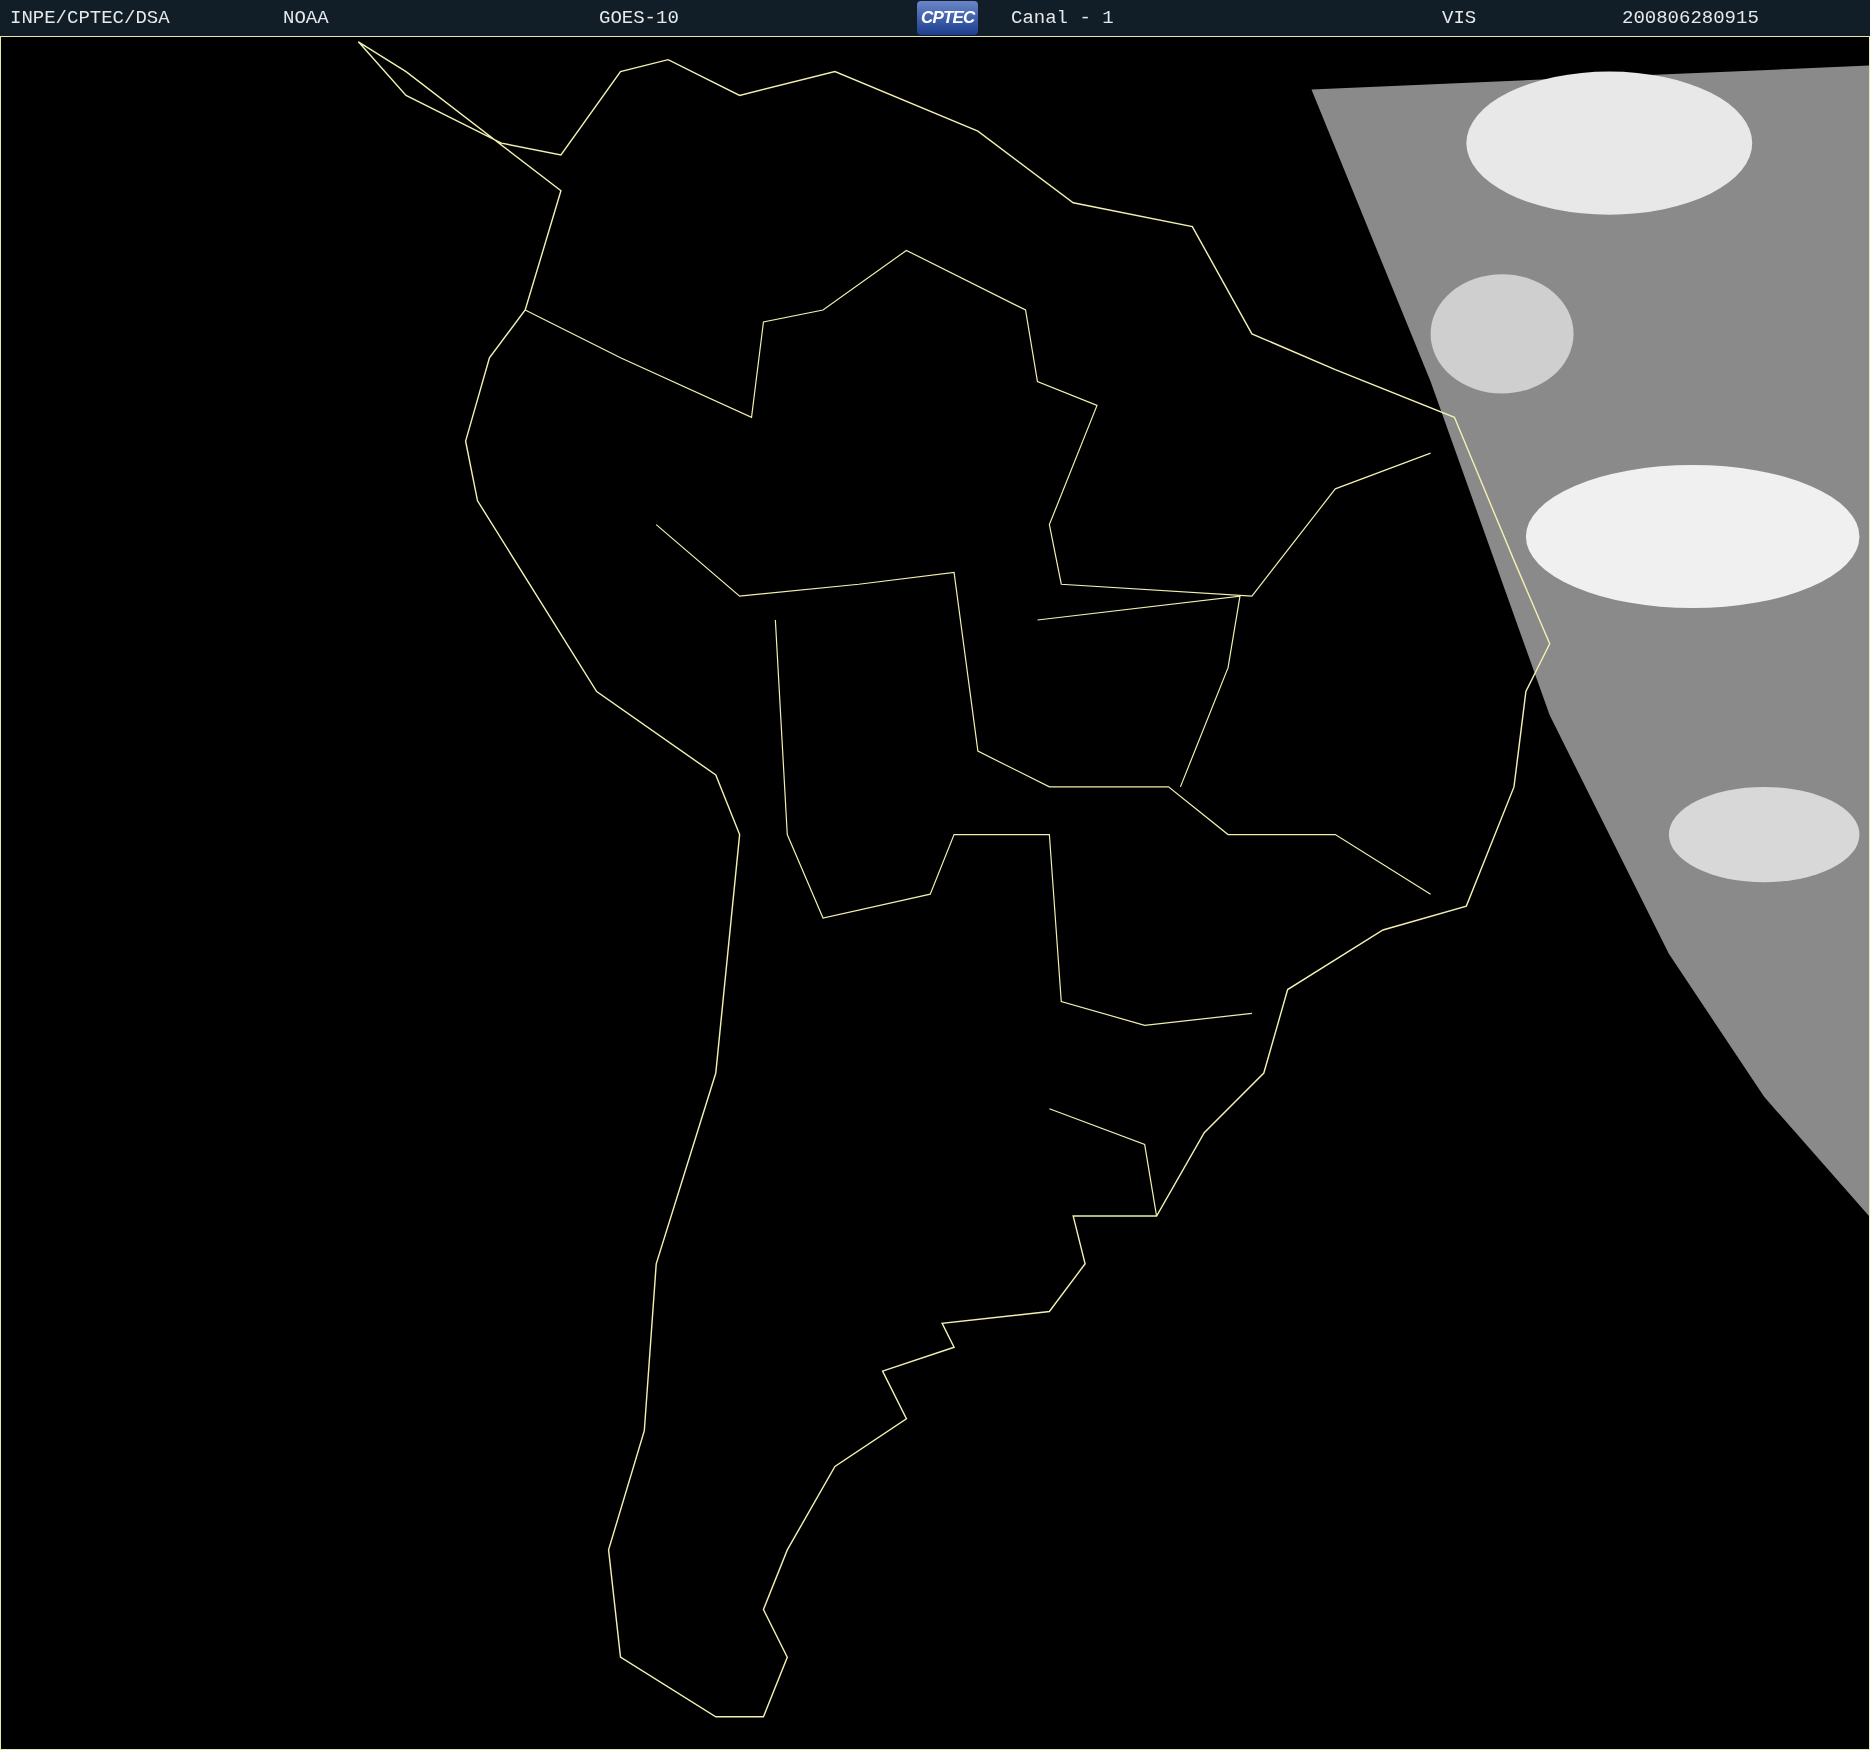  What do you see at coordinates (1062, 17) in the screenshot?
I see `header-label: Canal - 1` at bounding box center [1062, 17].